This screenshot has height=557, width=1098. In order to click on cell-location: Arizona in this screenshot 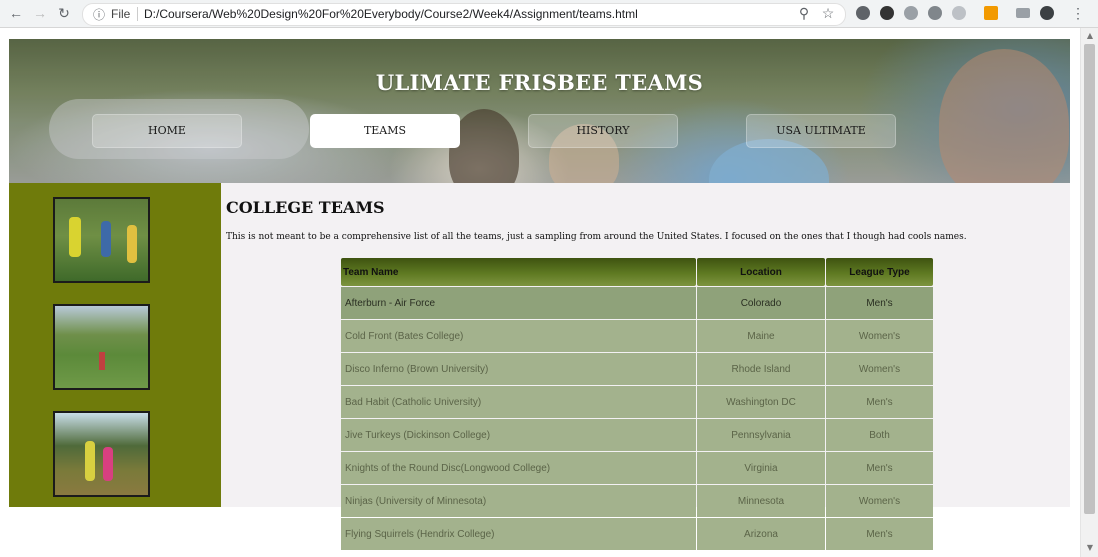, I will do `click(761, 534)`.